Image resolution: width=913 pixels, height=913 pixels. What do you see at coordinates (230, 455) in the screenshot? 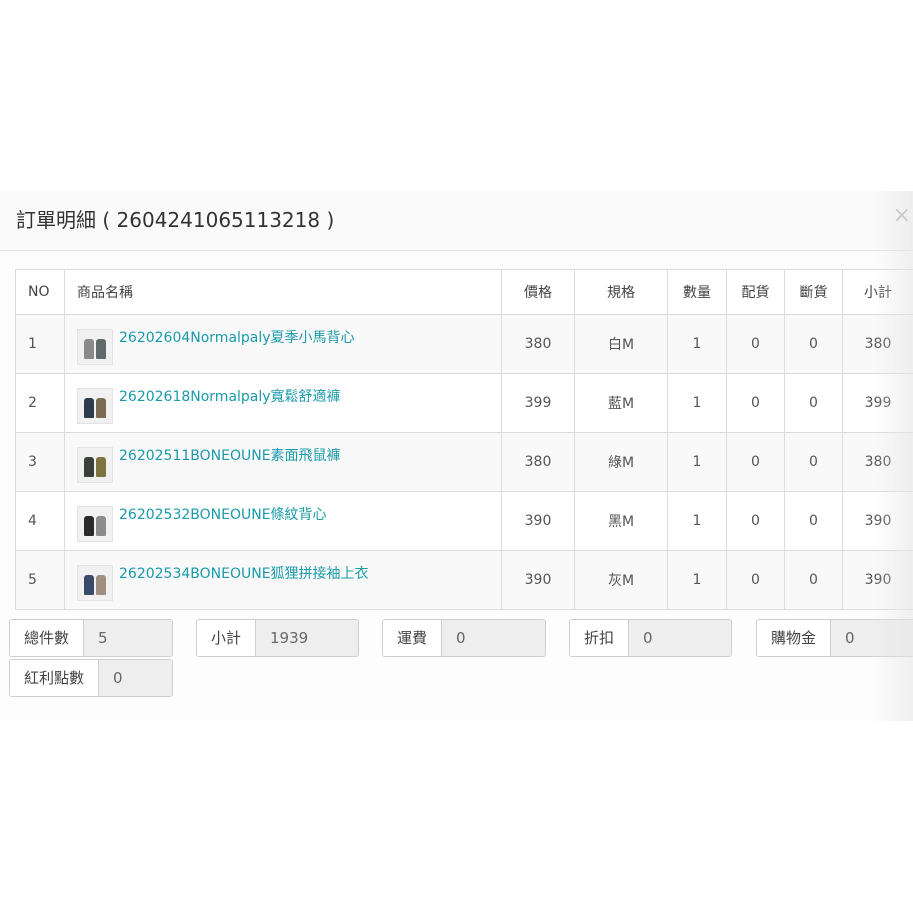
I see `product-name-link: 26202511BONEOUNE素面飛鼠褲` at bounding box center [230, 455].